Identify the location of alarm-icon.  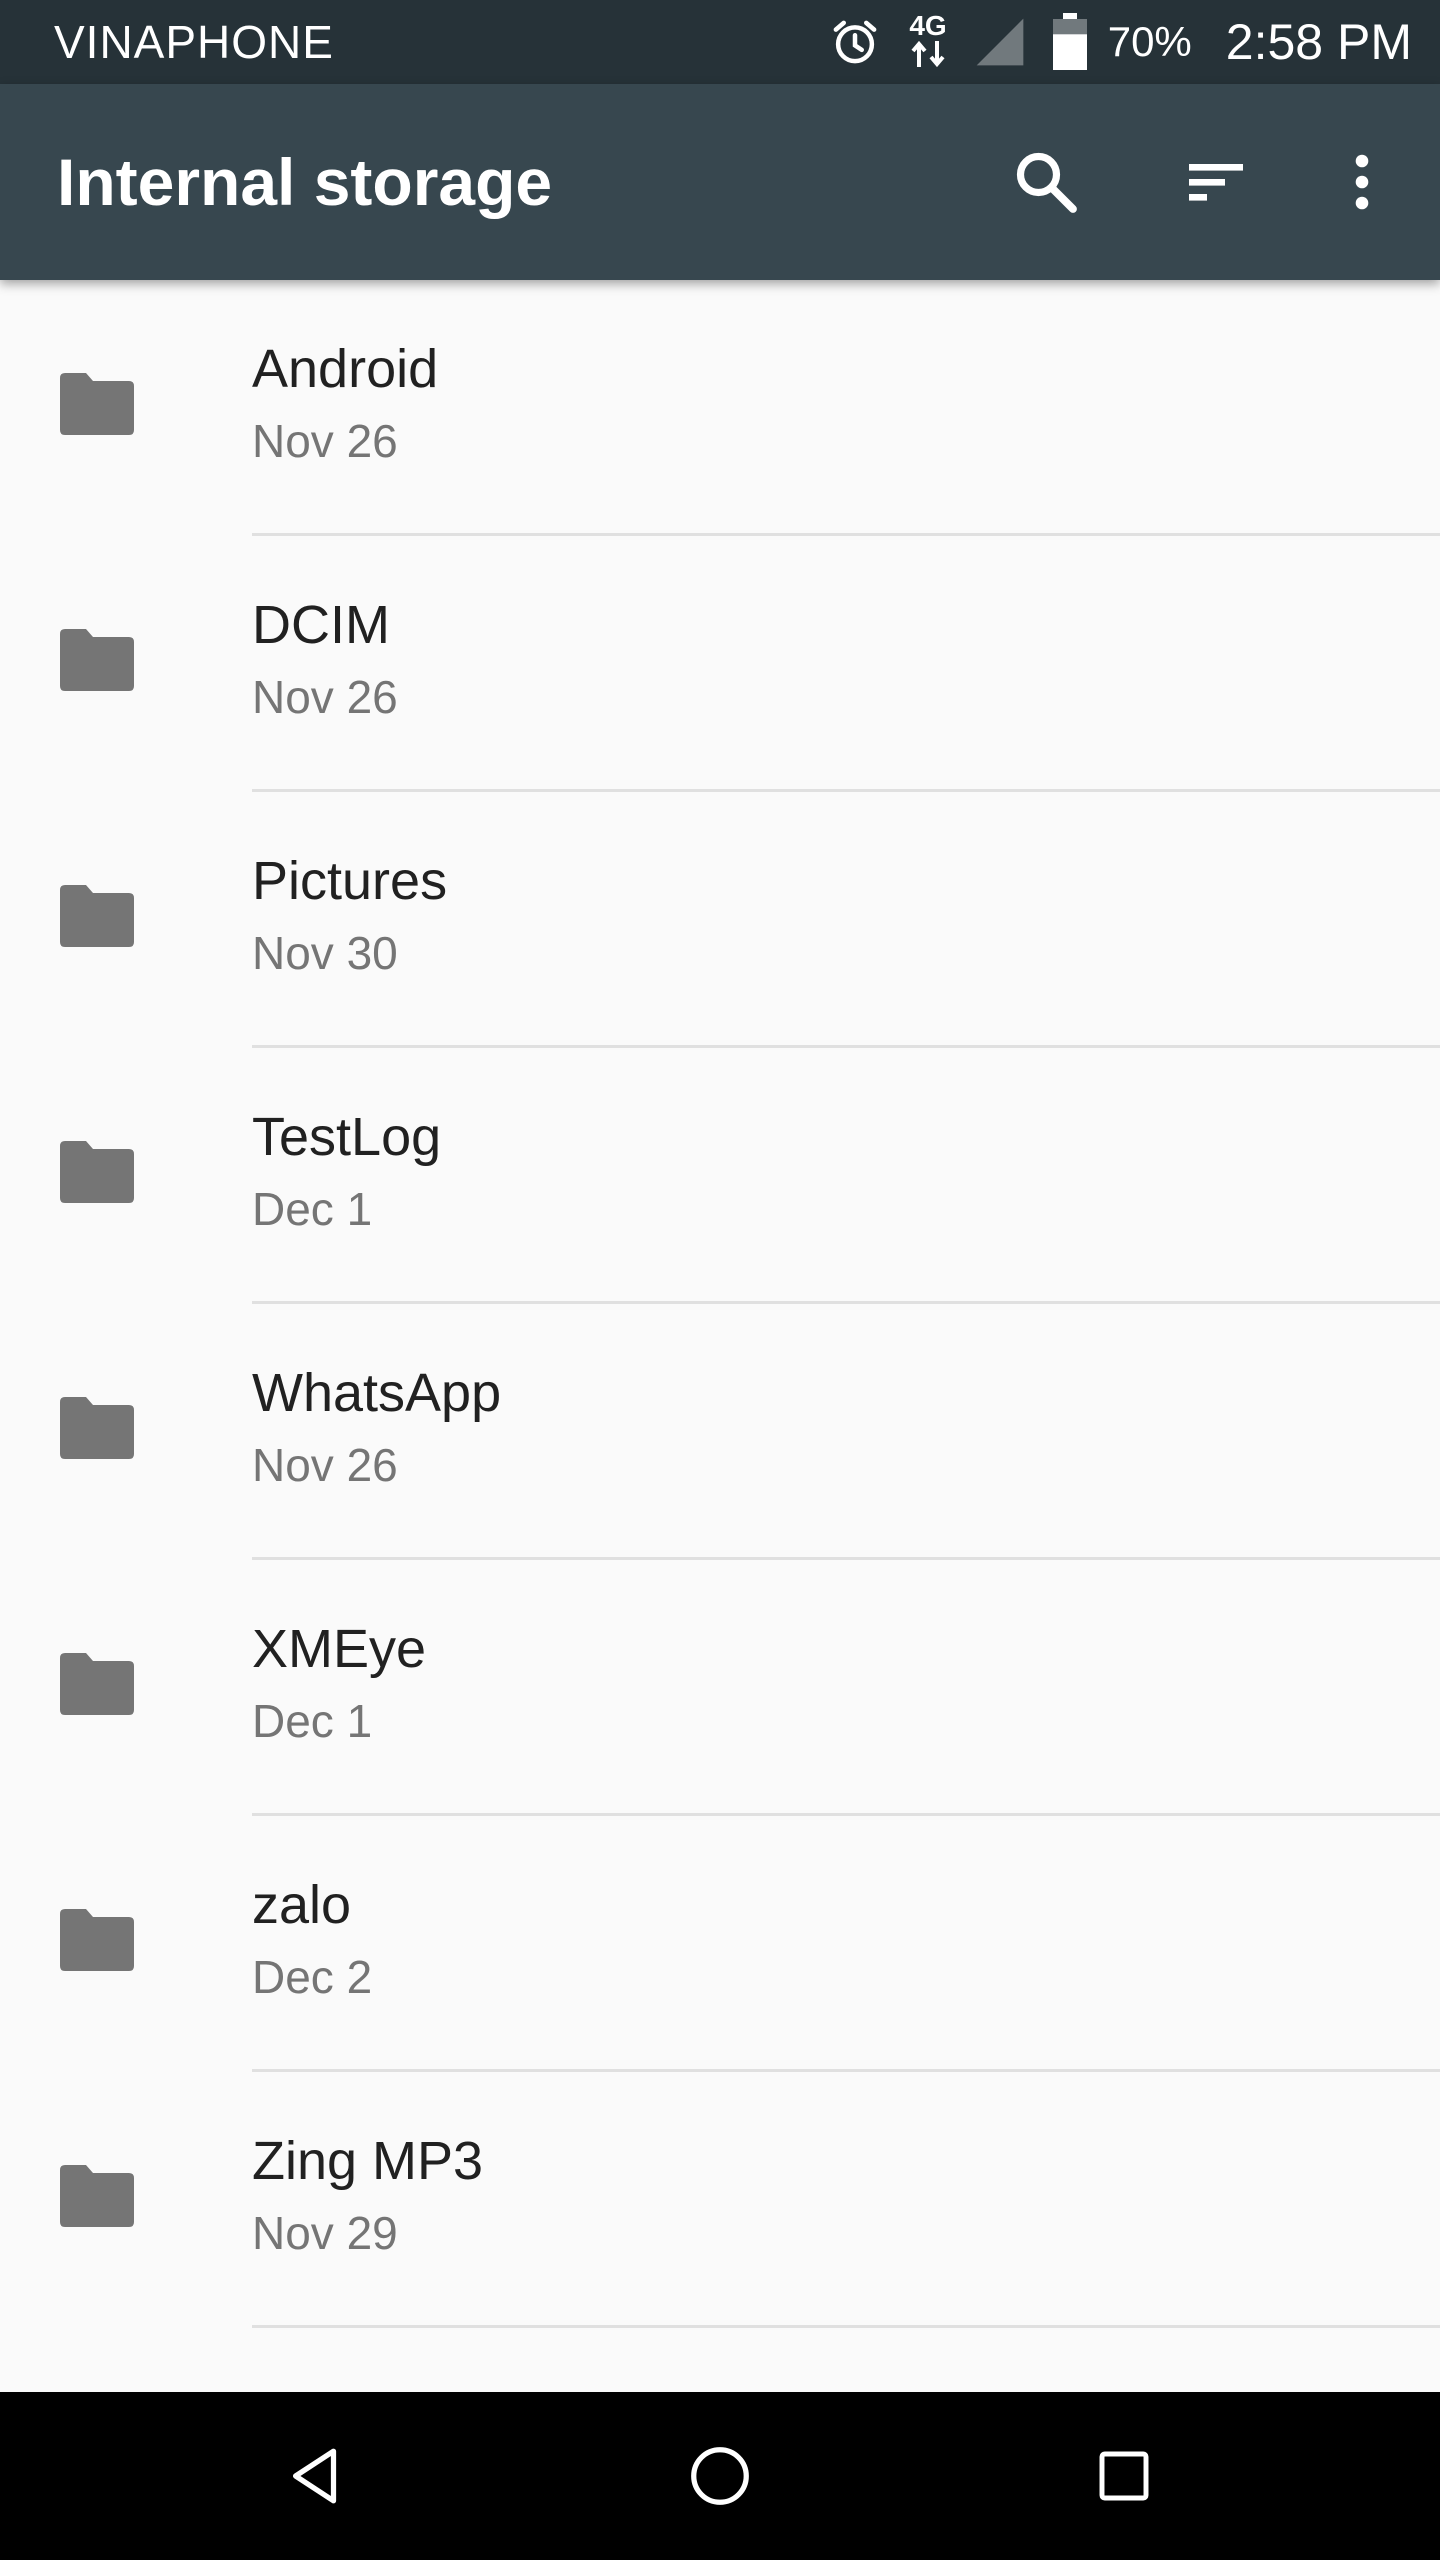
(855, 42).